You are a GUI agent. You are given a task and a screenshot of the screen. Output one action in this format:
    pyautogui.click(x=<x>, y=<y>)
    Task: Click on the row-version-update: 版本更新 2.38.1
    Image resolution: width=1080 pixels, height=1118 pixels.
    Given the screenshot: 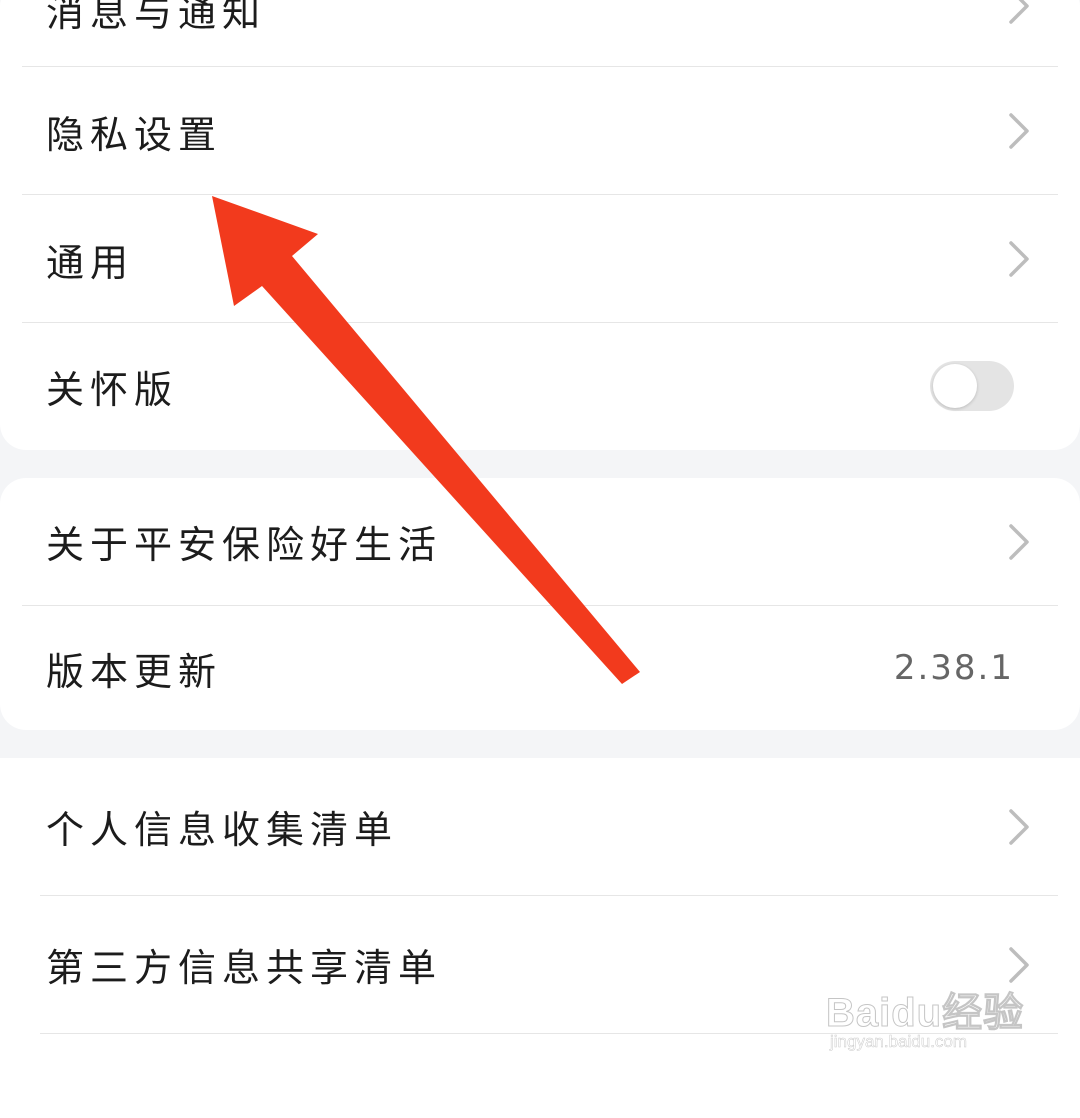 What is the action you would take?
    pyautogui.click(x=540, y=668)
    